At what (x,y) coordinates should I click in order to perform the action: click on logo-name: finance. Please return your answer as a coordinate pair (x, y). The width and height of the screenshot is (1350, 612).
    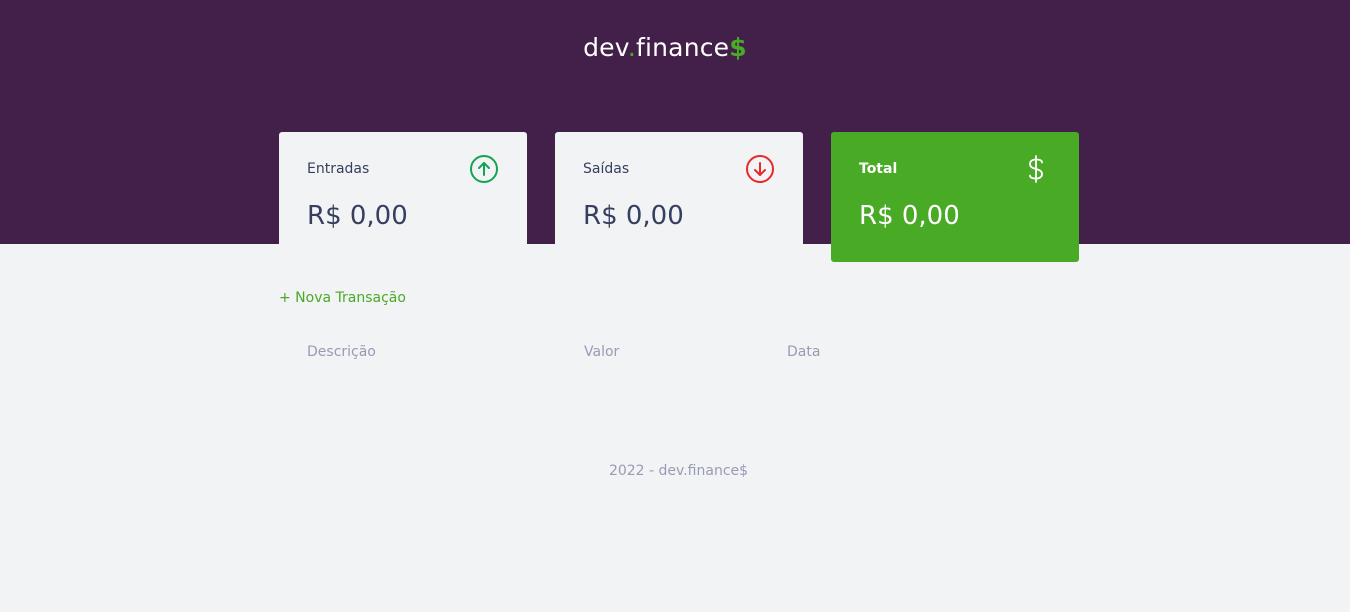
    Looking at the image, I should click on (682, 47).